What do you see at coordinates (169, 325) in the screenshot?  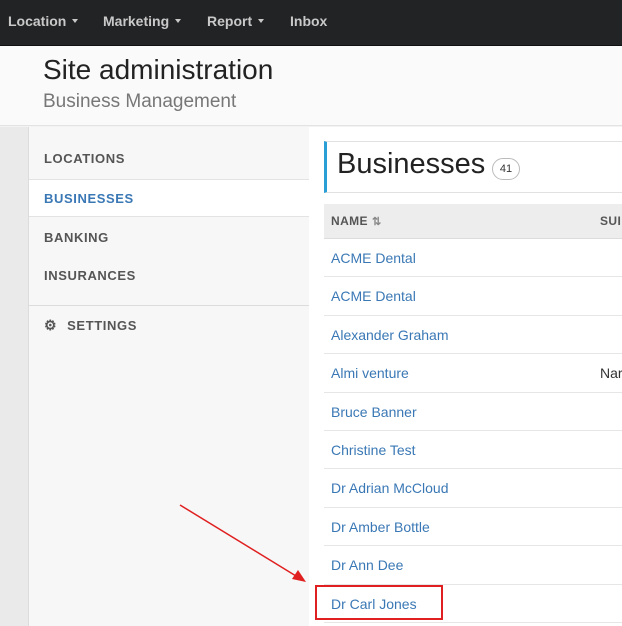 I see `sidebar-item-settings: ⚙ SETTINGS` at bounding box center [169, 325].